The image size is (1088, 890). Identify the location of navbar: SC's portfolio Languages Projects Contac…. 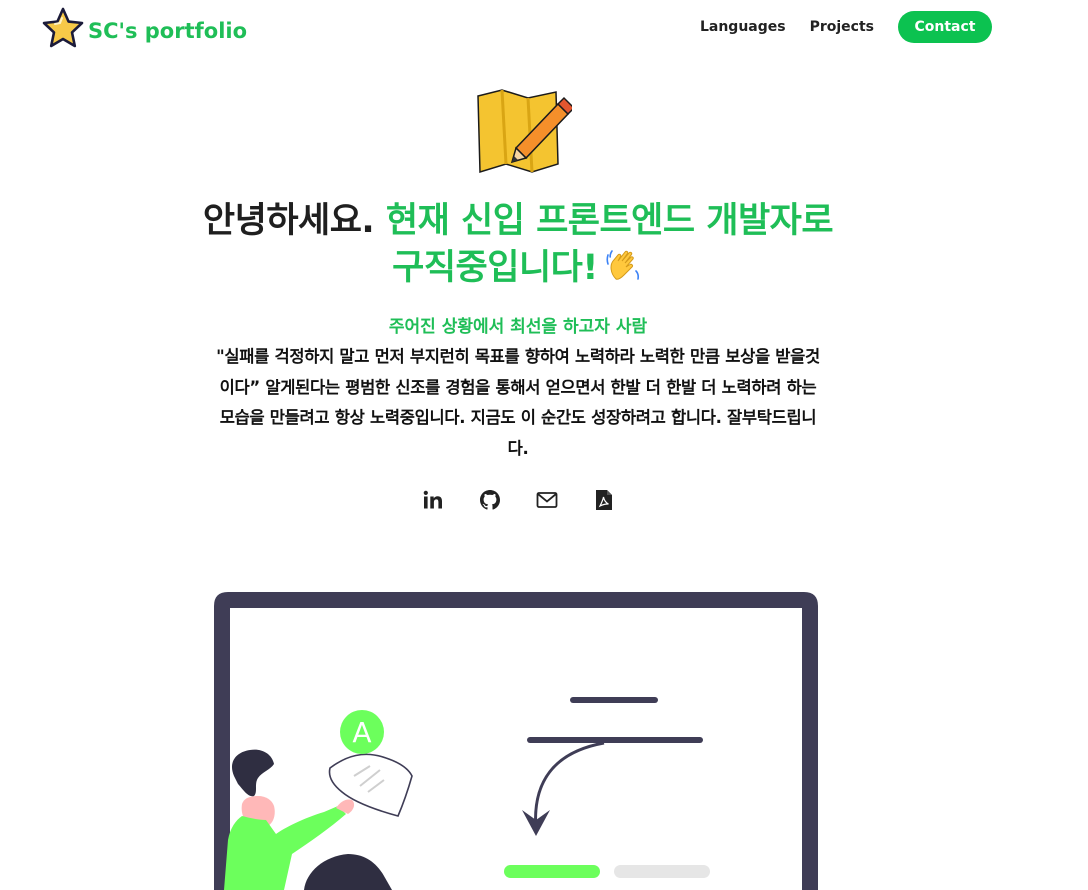
(544, 30).